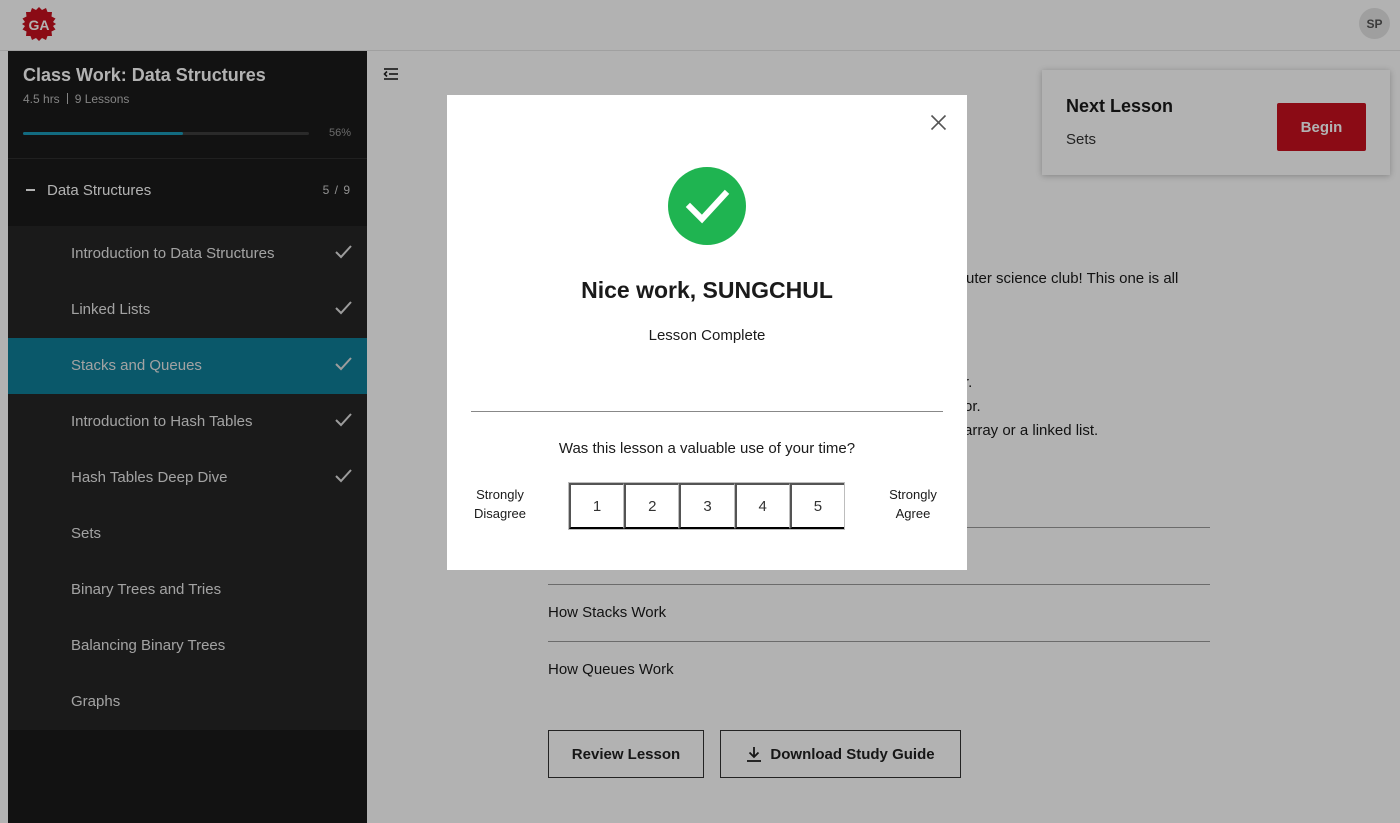  Describe the element at coordinates (652, 506) in the screenshot. I see `rating-option-2: 2` at that location.